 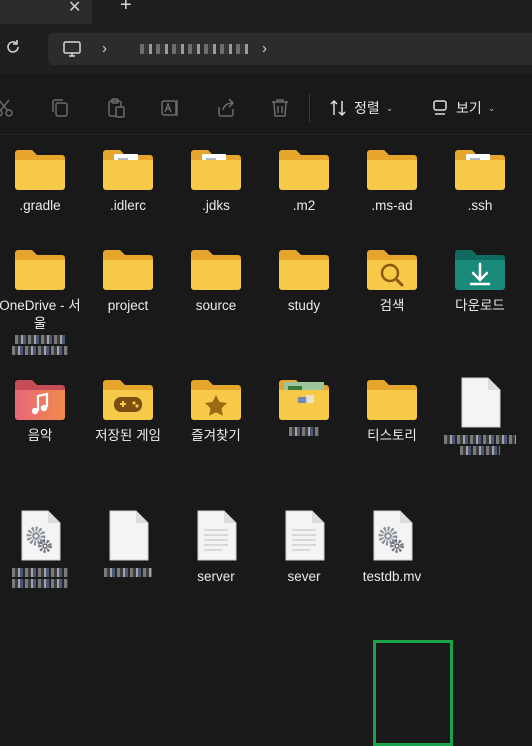 What do you see at coordinates (128, 435) in the screenshot?
I see `file-item-label: 저장된 게임` at bounding box center [128, 435].